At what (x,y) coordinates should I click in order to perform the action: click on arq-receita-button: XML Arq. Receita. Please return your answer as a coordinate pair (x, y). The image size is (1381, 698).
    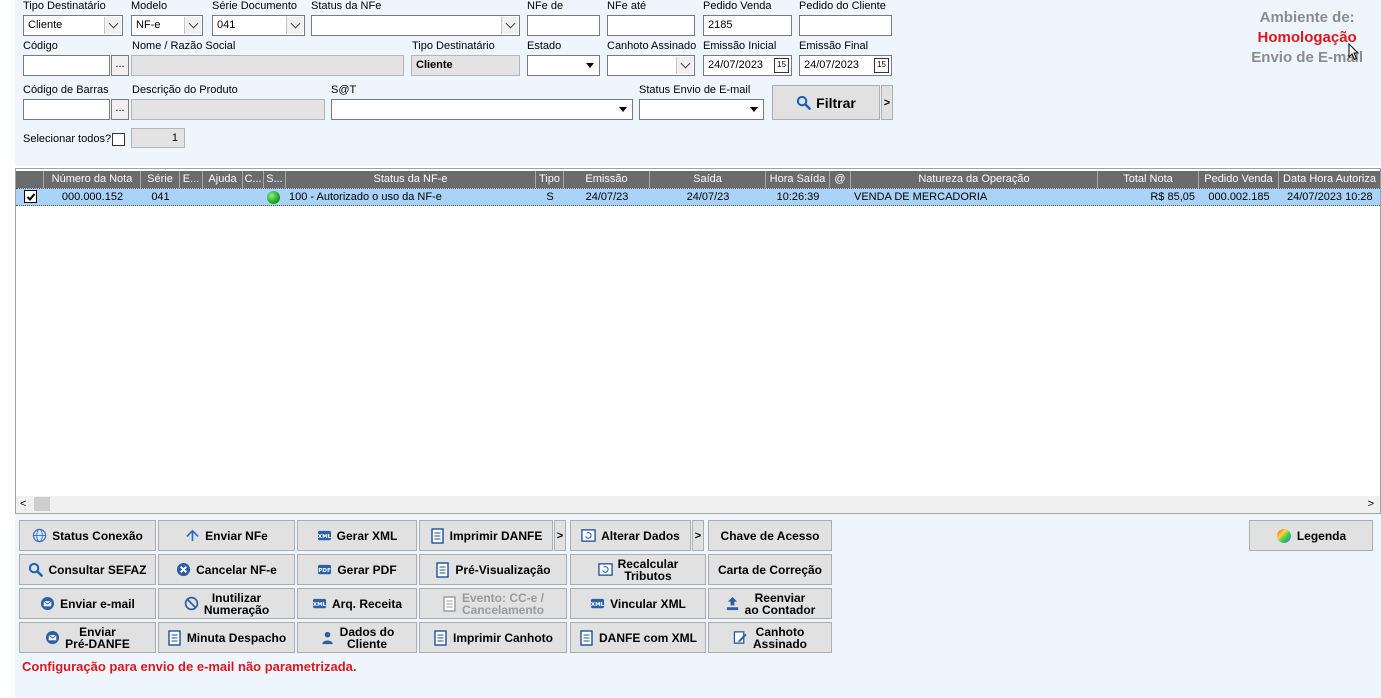
    Looking at the image, I should click on (357, 603).